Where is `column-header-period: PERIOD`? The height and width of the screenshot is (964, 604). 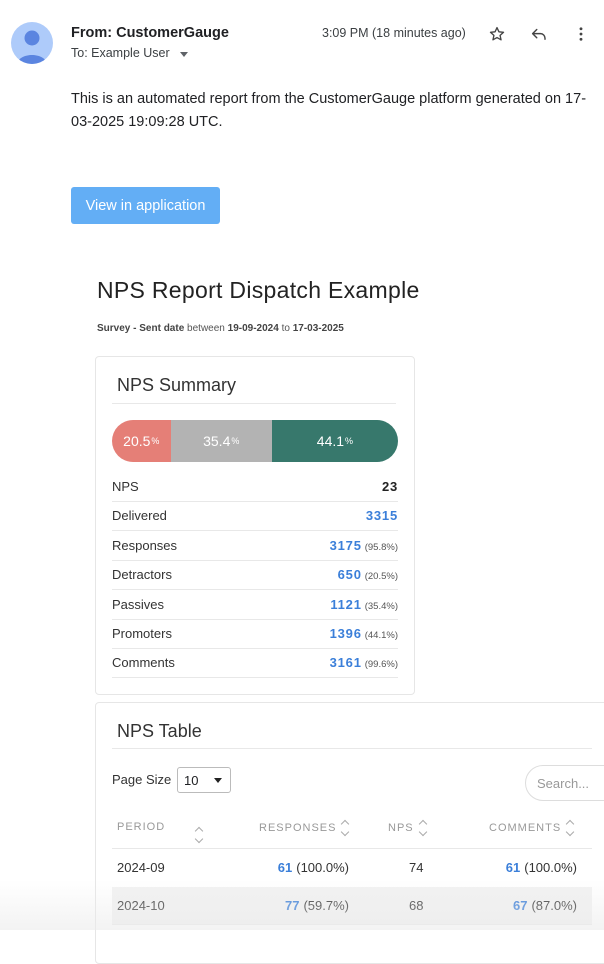 column-header-period: PERIOD is located at coordinates (141, 827).